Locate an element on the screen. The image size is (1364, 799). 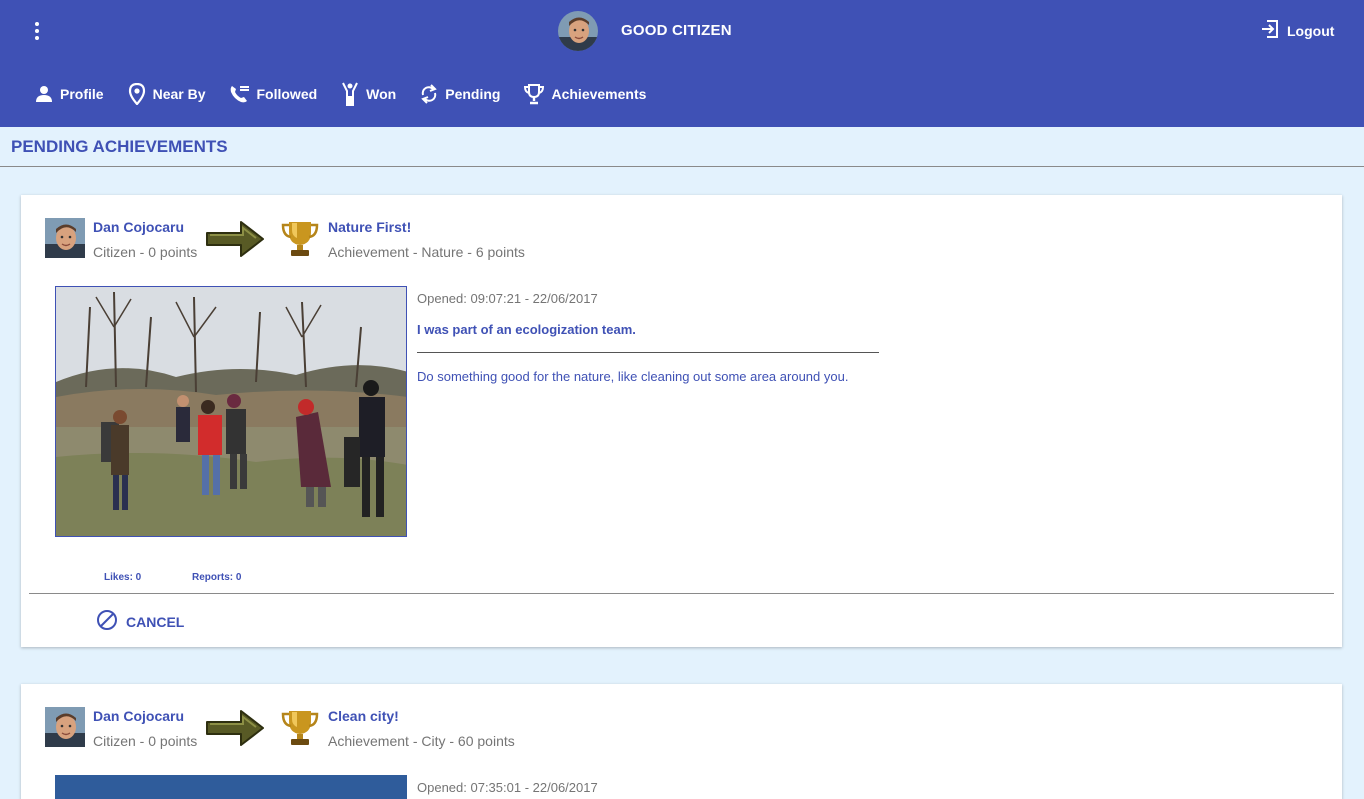
location-pin-icon is located at coordinates (137, 94).